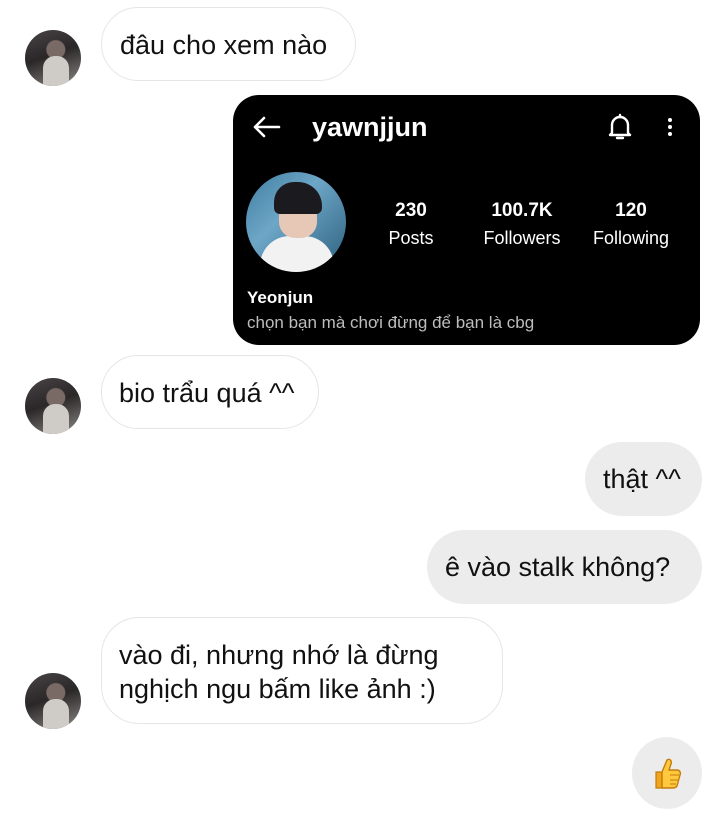 The image size is (720, 816). I want to click on message-bubble-outgoing: ê vào stalk không?, so click(564, 567).